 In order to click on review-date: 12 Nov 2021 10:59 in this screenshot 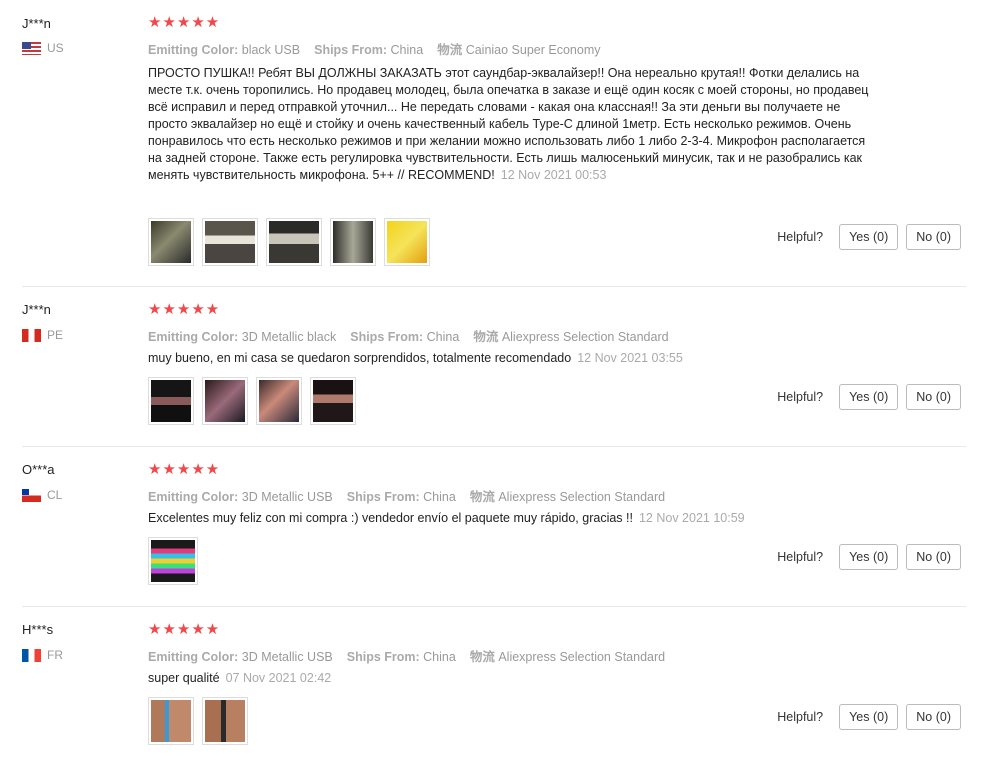, I will do `click(691, 518)`.